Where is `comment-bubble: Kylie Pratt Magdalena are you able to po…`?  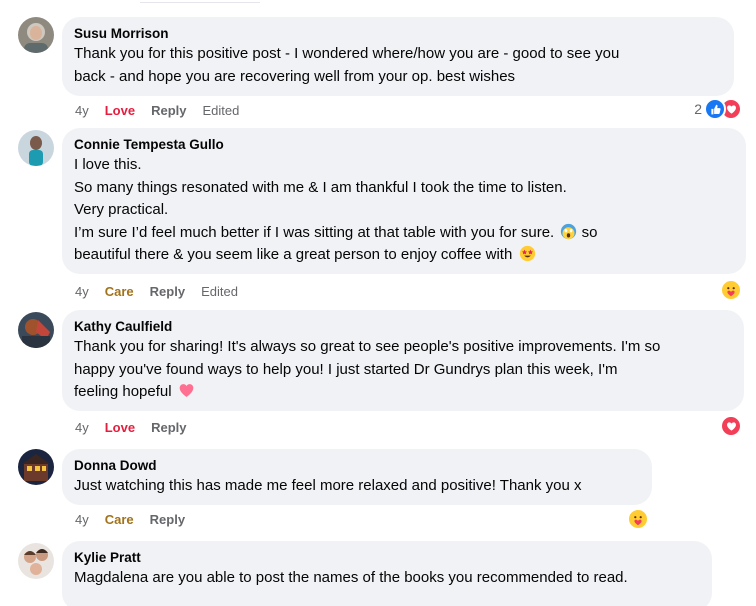
comment-bubble: Kylie Pratt Magdalena are you able to po… is located at coordinates (387, 573).